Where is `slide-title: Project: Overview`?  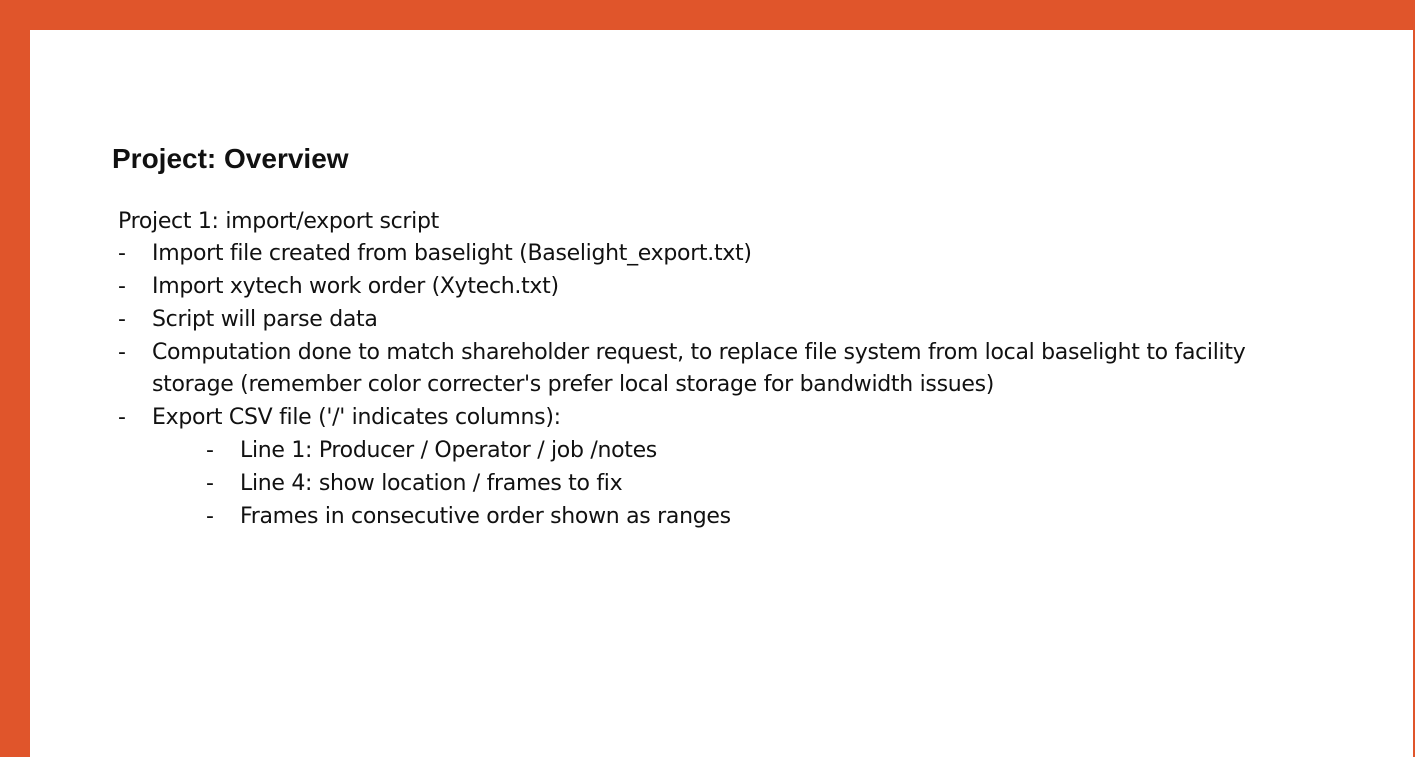 slide-title: Project: Overview is located at coordinates (230, 158).